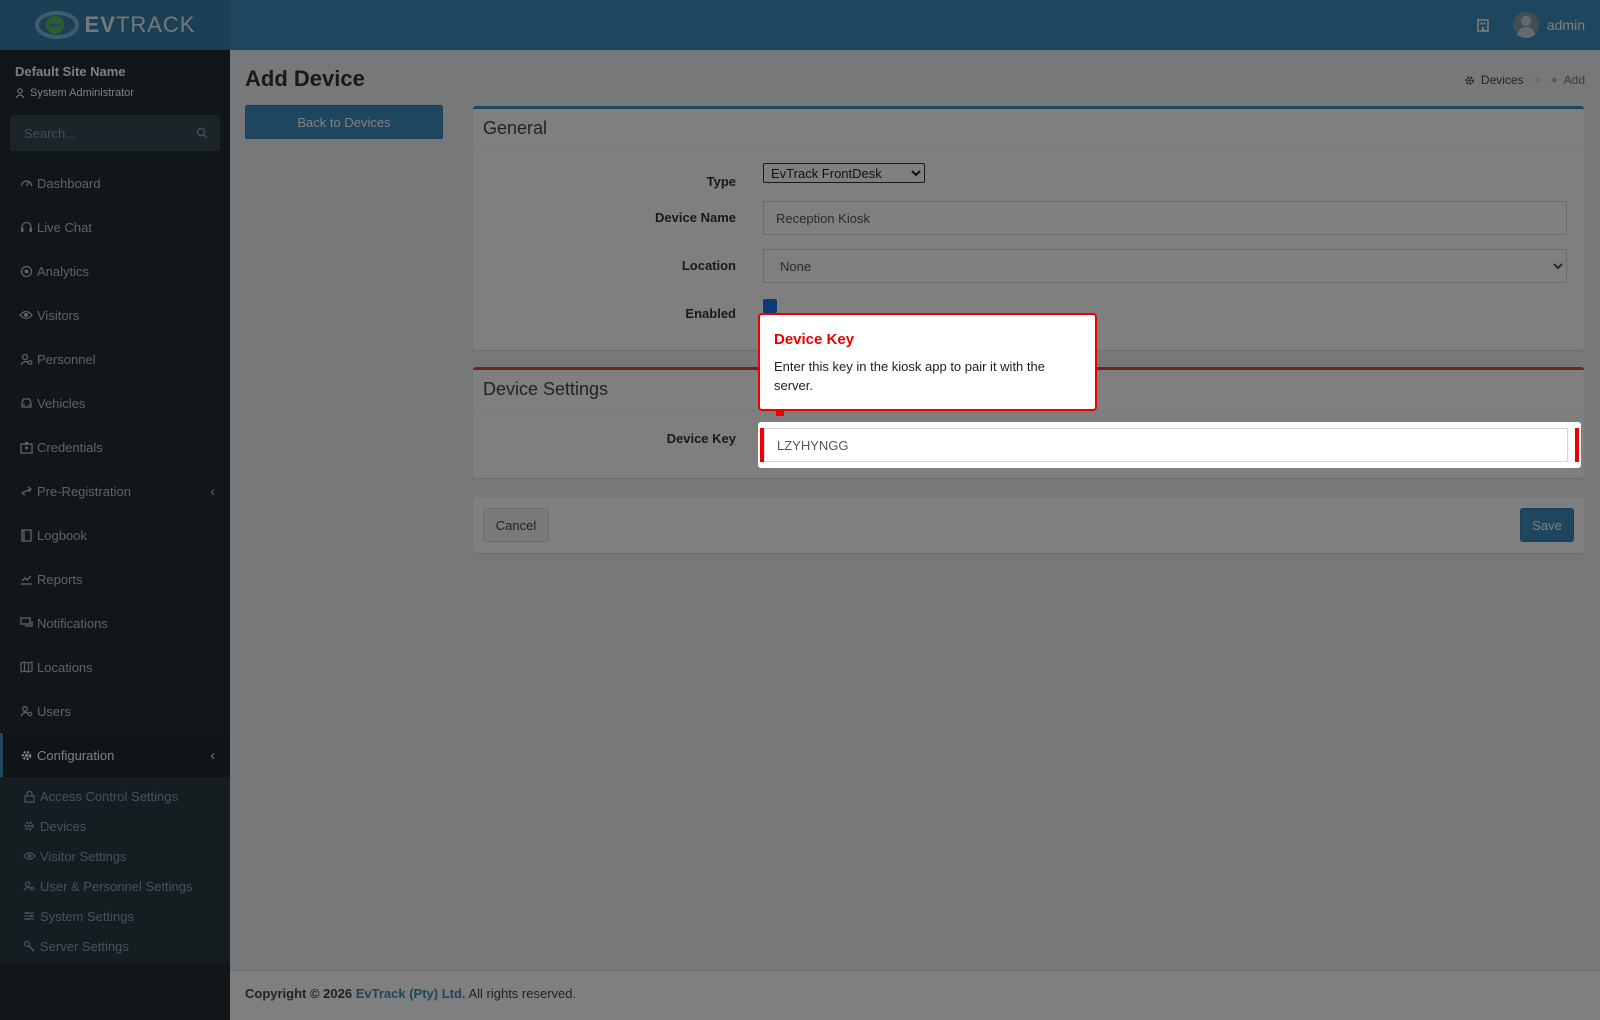 This screenshot has width=1600, height=1020. I want to click on tour-highlight, so click(1169, 445).